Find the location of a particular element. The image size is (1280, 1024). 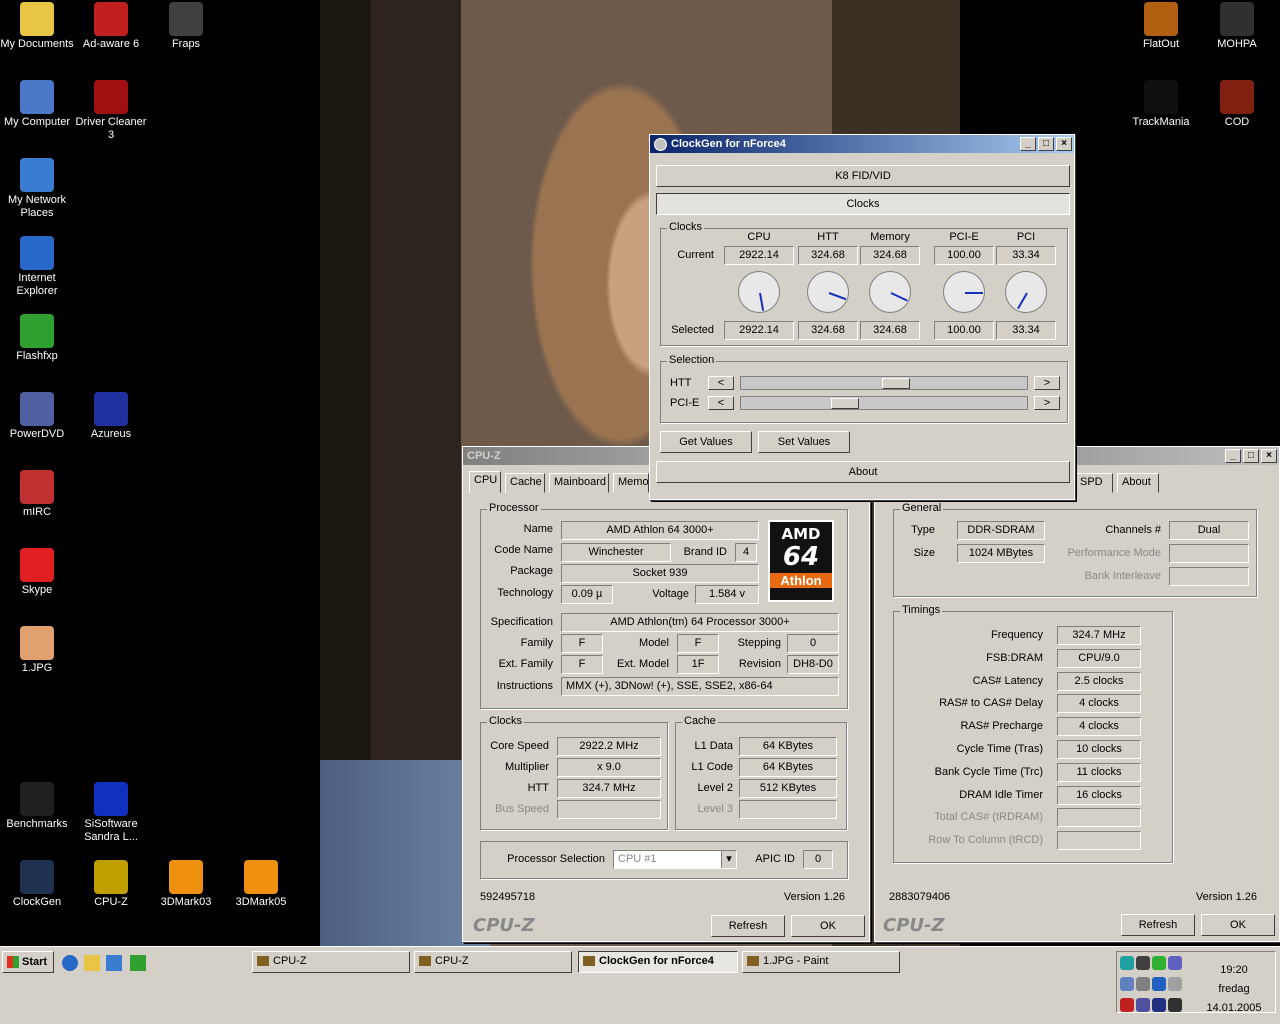

ie-quicklaunch-icon is located at coordinates (70, 963).